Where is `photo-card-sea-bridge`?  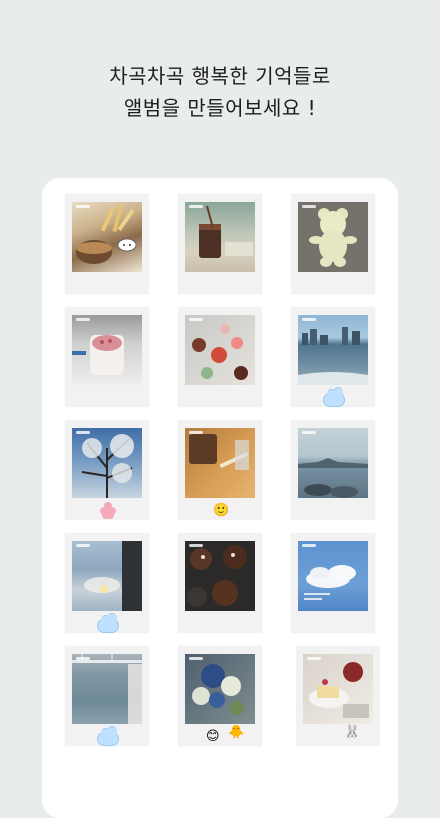
photo-card-sea-bridge is located at coordinates (333, 470).